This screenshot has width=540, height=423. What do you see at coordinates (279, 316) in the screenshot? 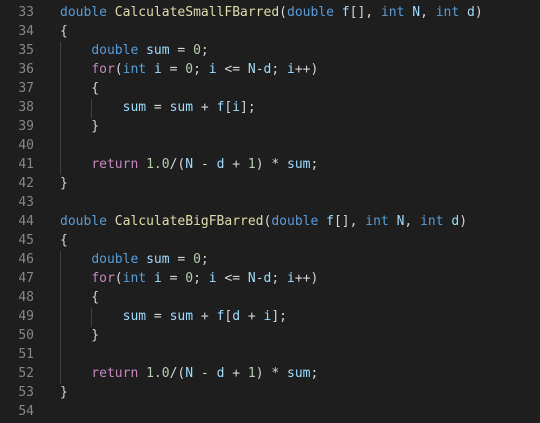
I see `code-token-plain: ];` at bounding box center [279, 316].